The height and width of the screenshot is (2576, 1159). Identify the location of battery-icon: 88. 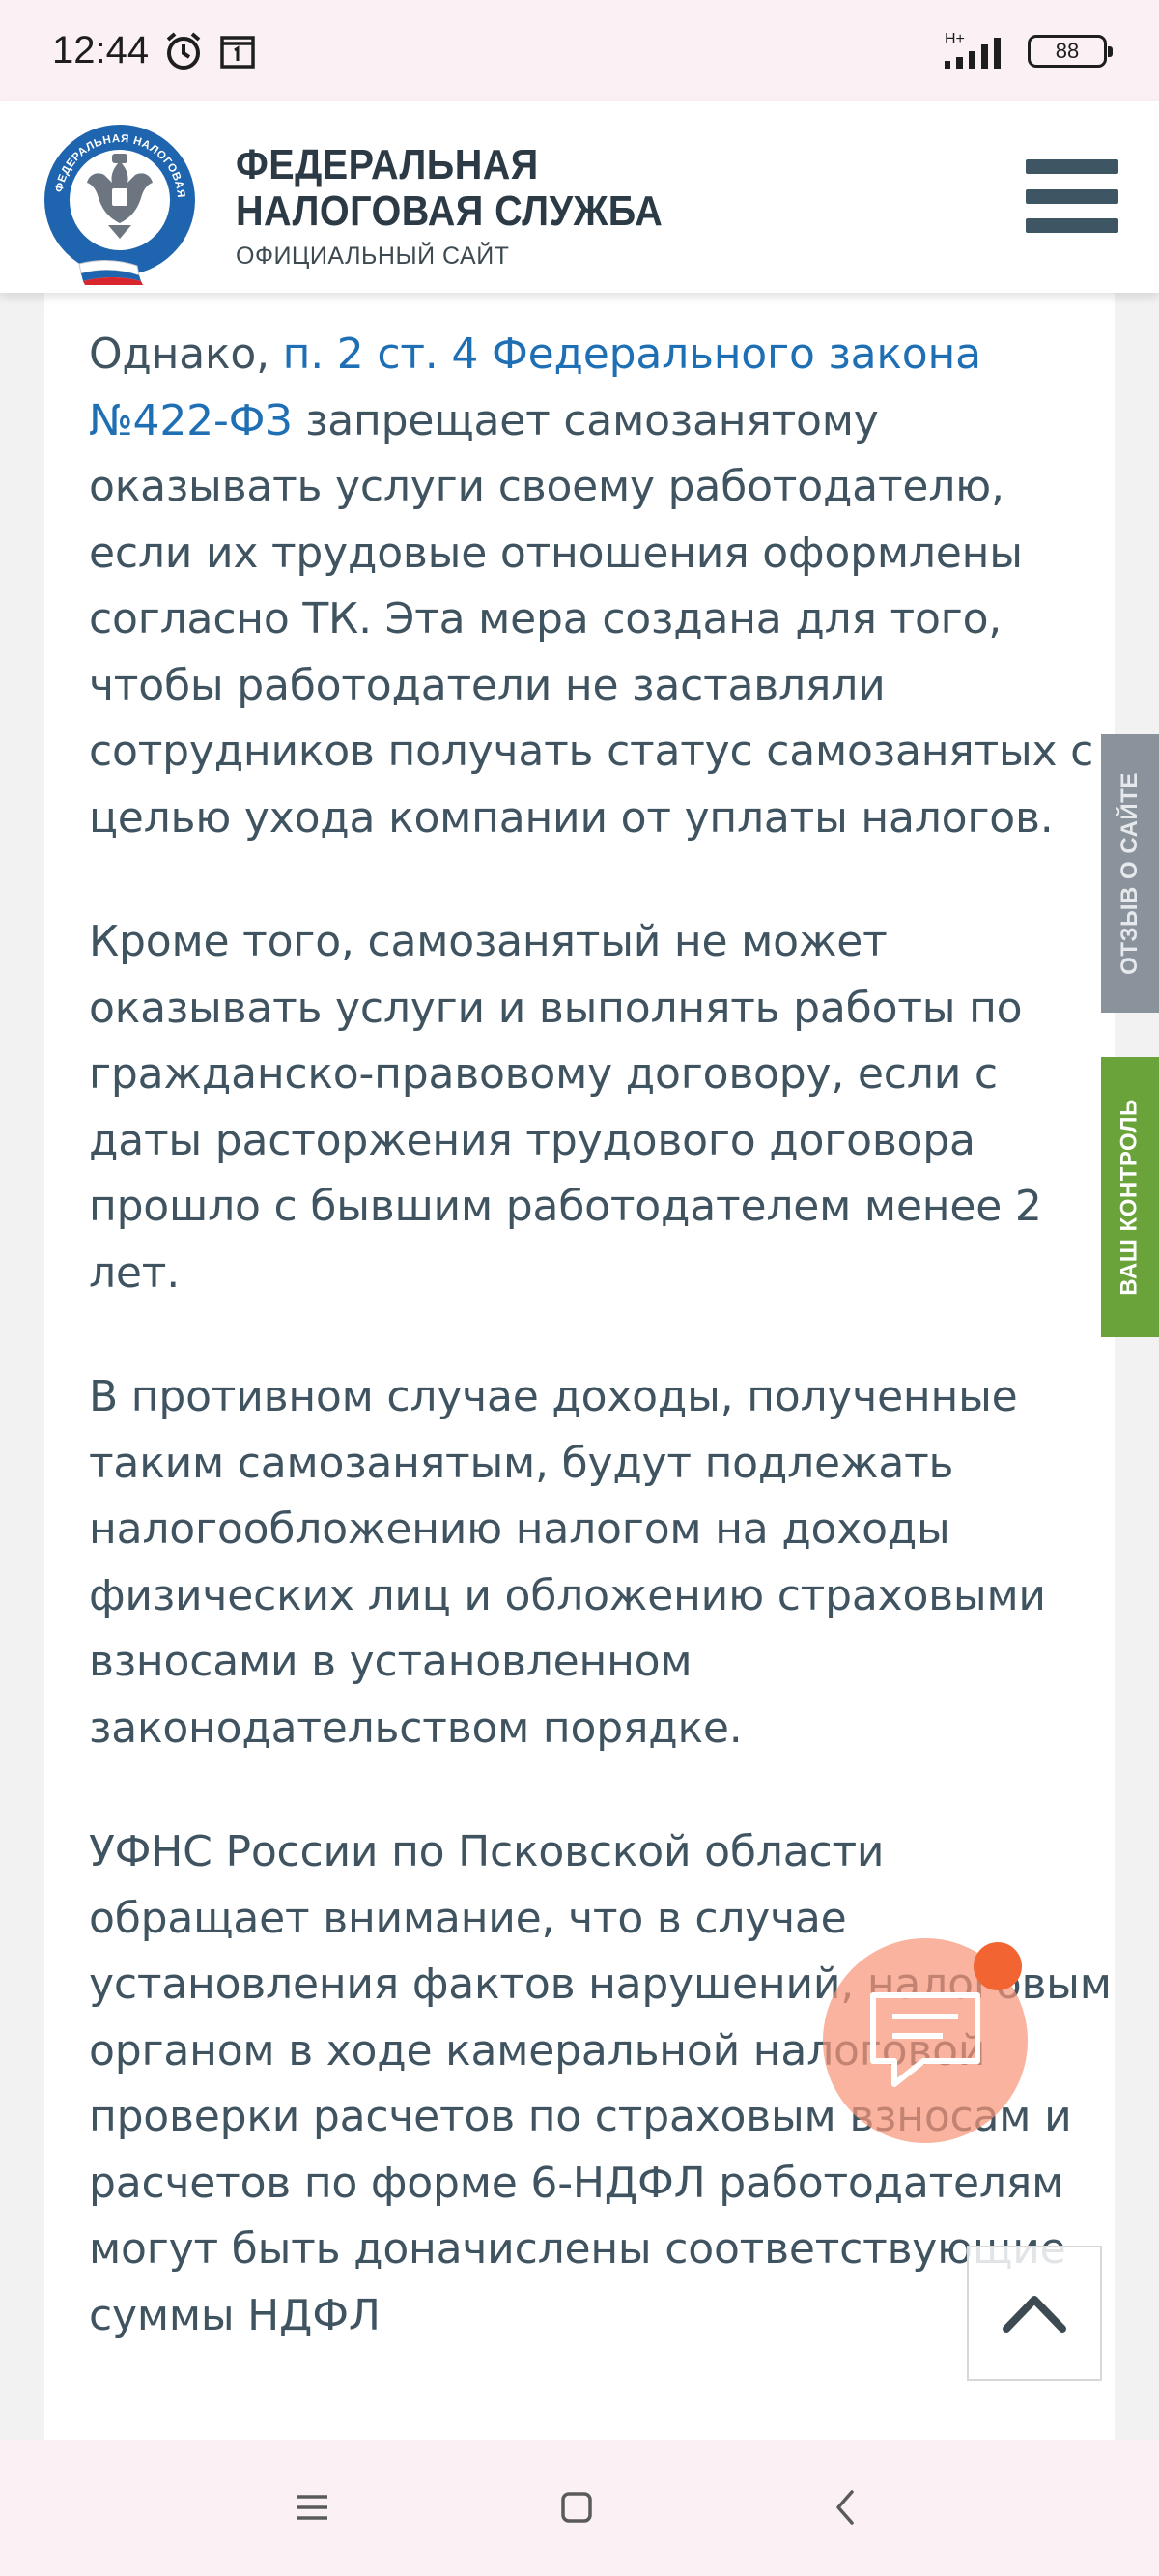
(1070, 51).